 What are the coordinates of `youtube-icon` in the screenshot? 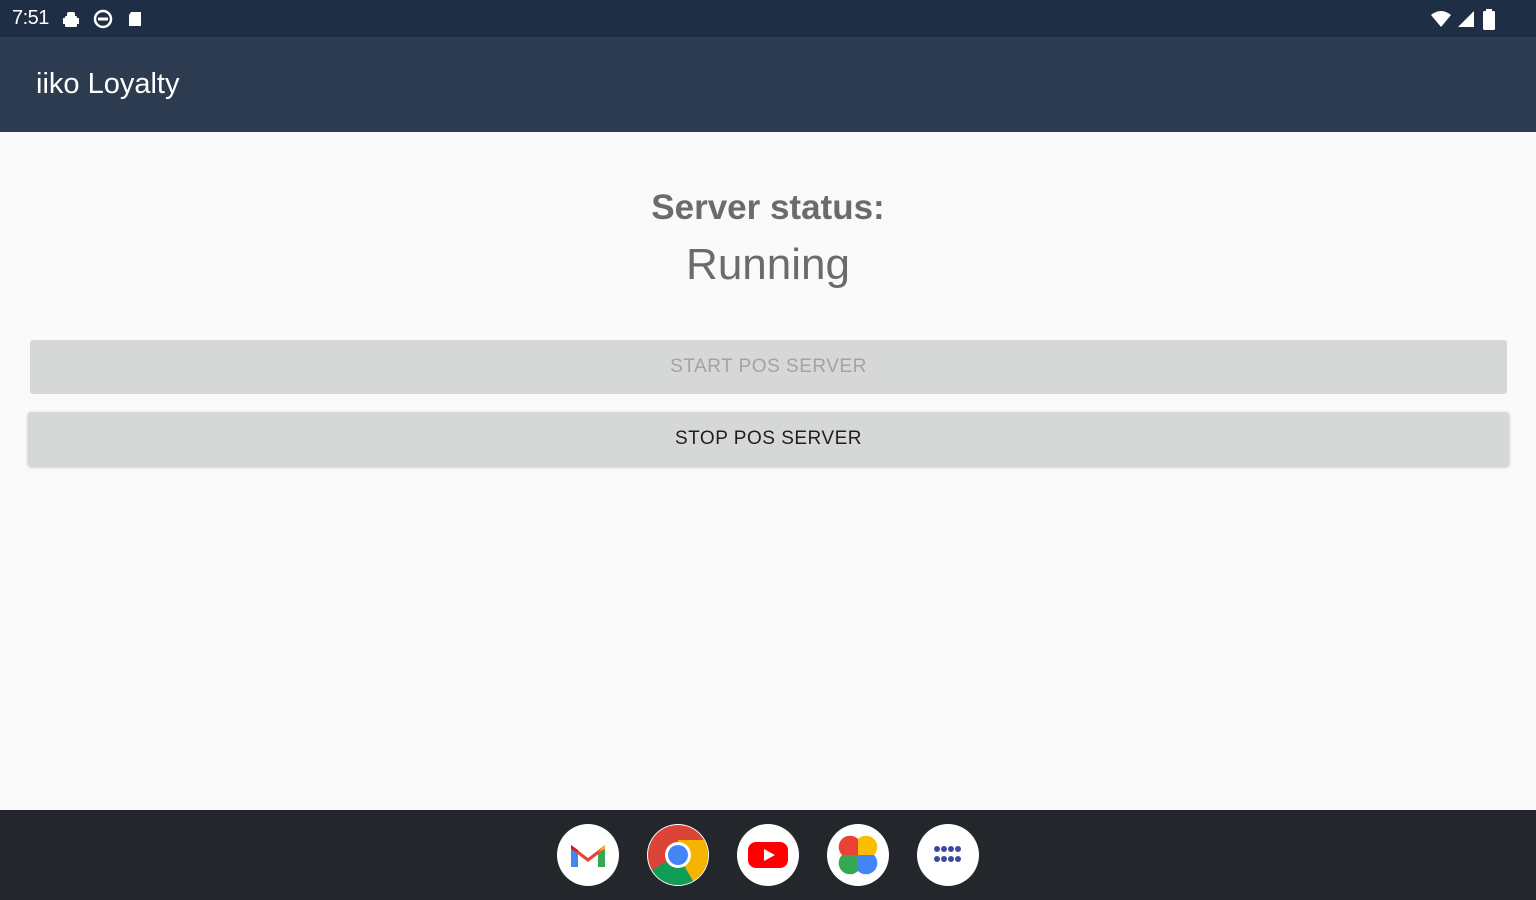 It's located at (768, 855).